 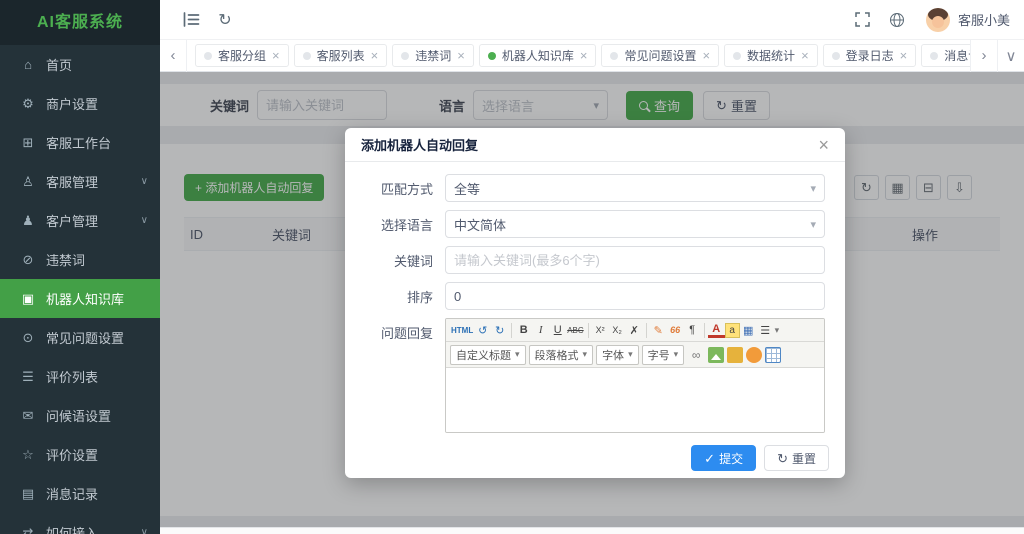 I want to click on reply-field-label: 问题回复, so click(x=406, y=333).